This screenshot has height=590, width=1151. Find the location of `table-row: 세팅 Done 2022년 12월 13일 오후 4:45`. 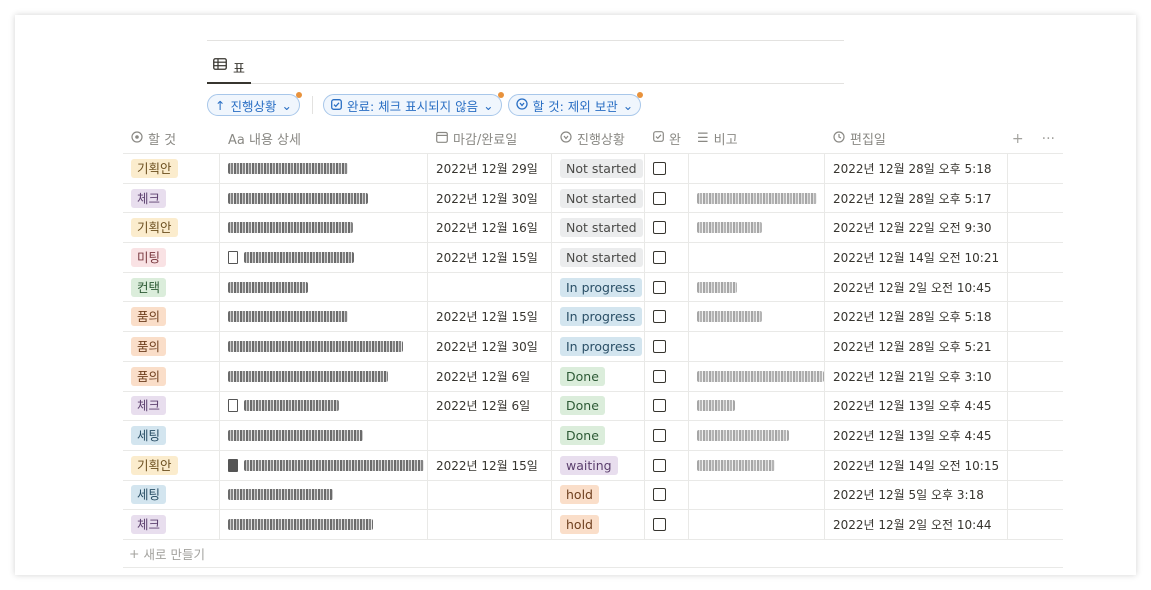

table-row: 세팅 Done 2022년 12월 13일 오후 4:45 is located at coordinates (593, 436).